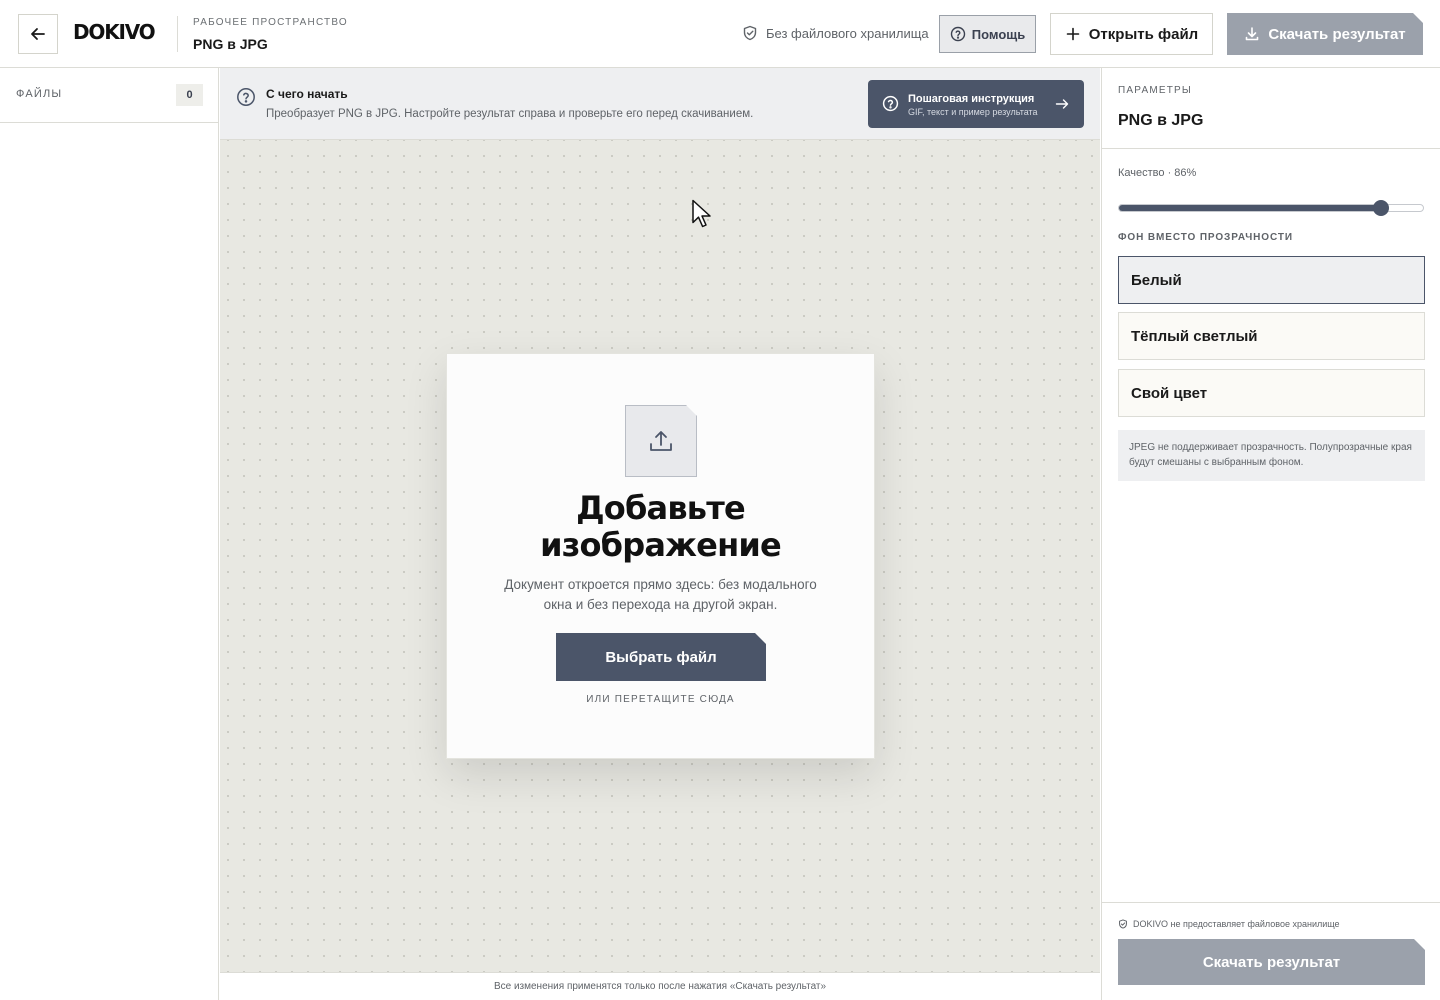 Image resolution: width=1440 pixels, height=1000 pixels. What do you see at coordinates (973, 112) in the screenshot?
I see `guide-subtitle: GIF, текст и пример результата` at bounding box center [973, 112].